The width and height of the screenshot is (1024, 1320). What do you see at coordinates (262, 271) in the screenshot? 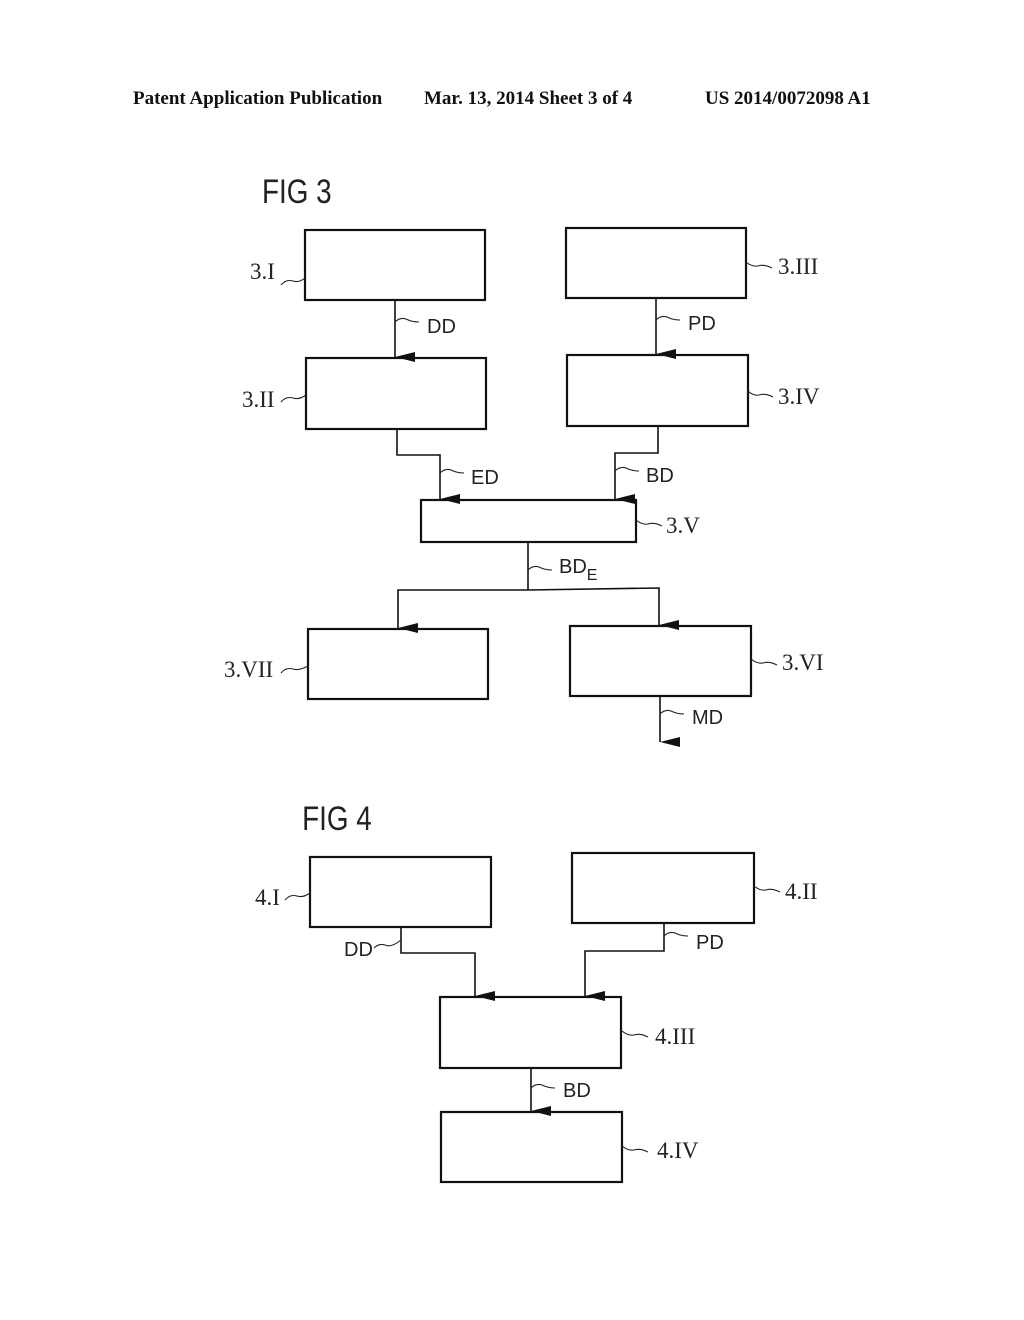
I see `ref-3-I: 3.I` at bounding box center [262, 271].